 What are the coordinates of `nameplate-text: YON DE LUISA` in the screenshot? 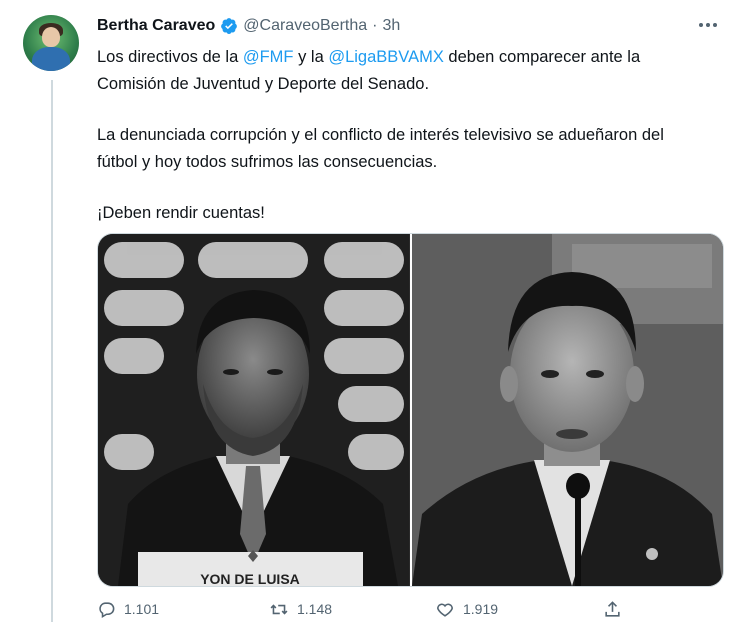 It's located at (250, 578).